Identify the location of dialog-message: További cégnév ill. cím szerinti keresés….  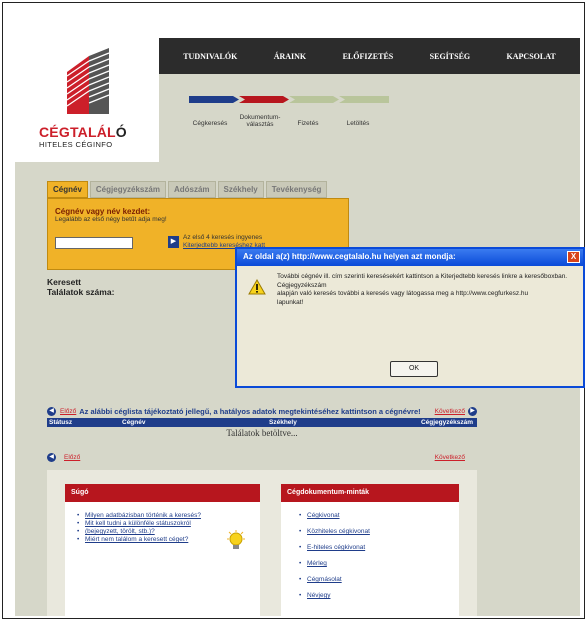
(427, 290).